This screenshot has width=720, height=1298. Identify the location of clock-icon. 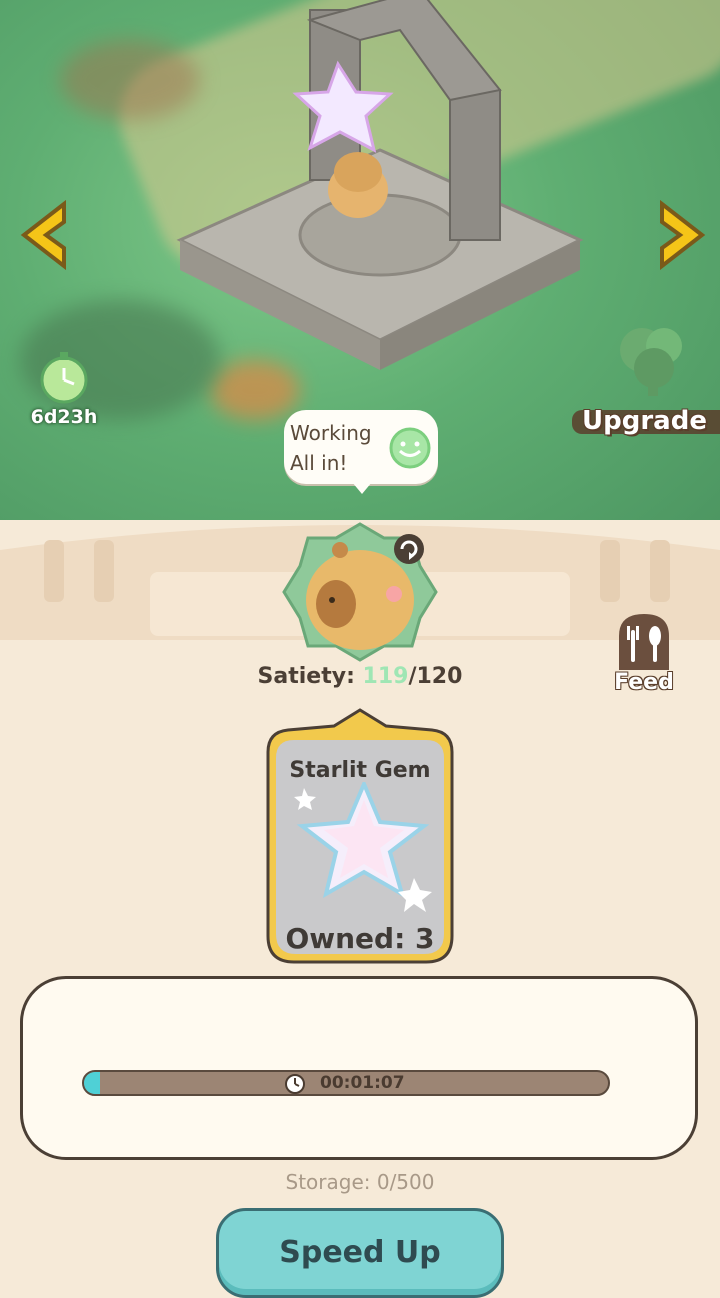
(295, 1084).